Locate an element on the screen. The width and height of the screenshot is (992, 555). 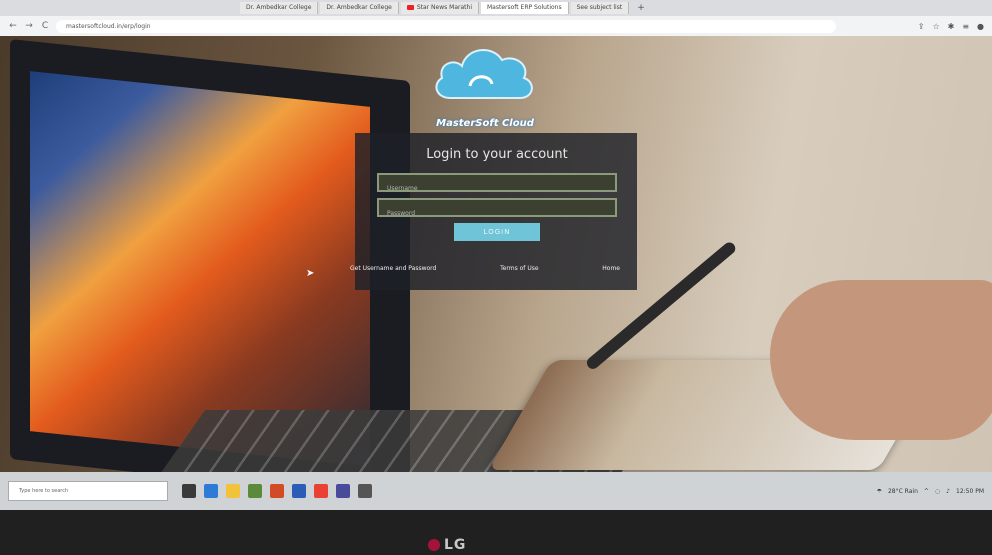
office-icon is located at coordinates (277, 491).